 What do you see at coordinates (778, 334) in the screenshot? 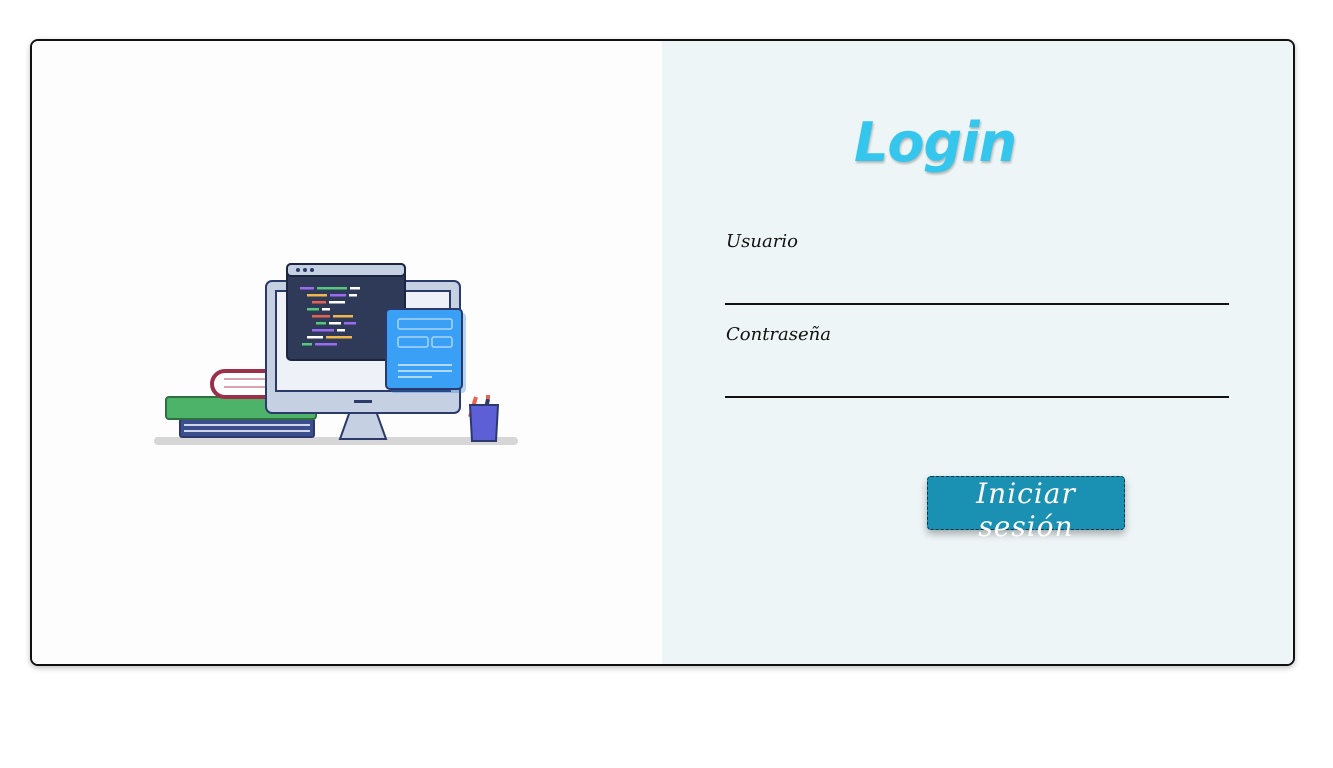
I see `password-label: Contraseña` at bounding box center [778, 334].